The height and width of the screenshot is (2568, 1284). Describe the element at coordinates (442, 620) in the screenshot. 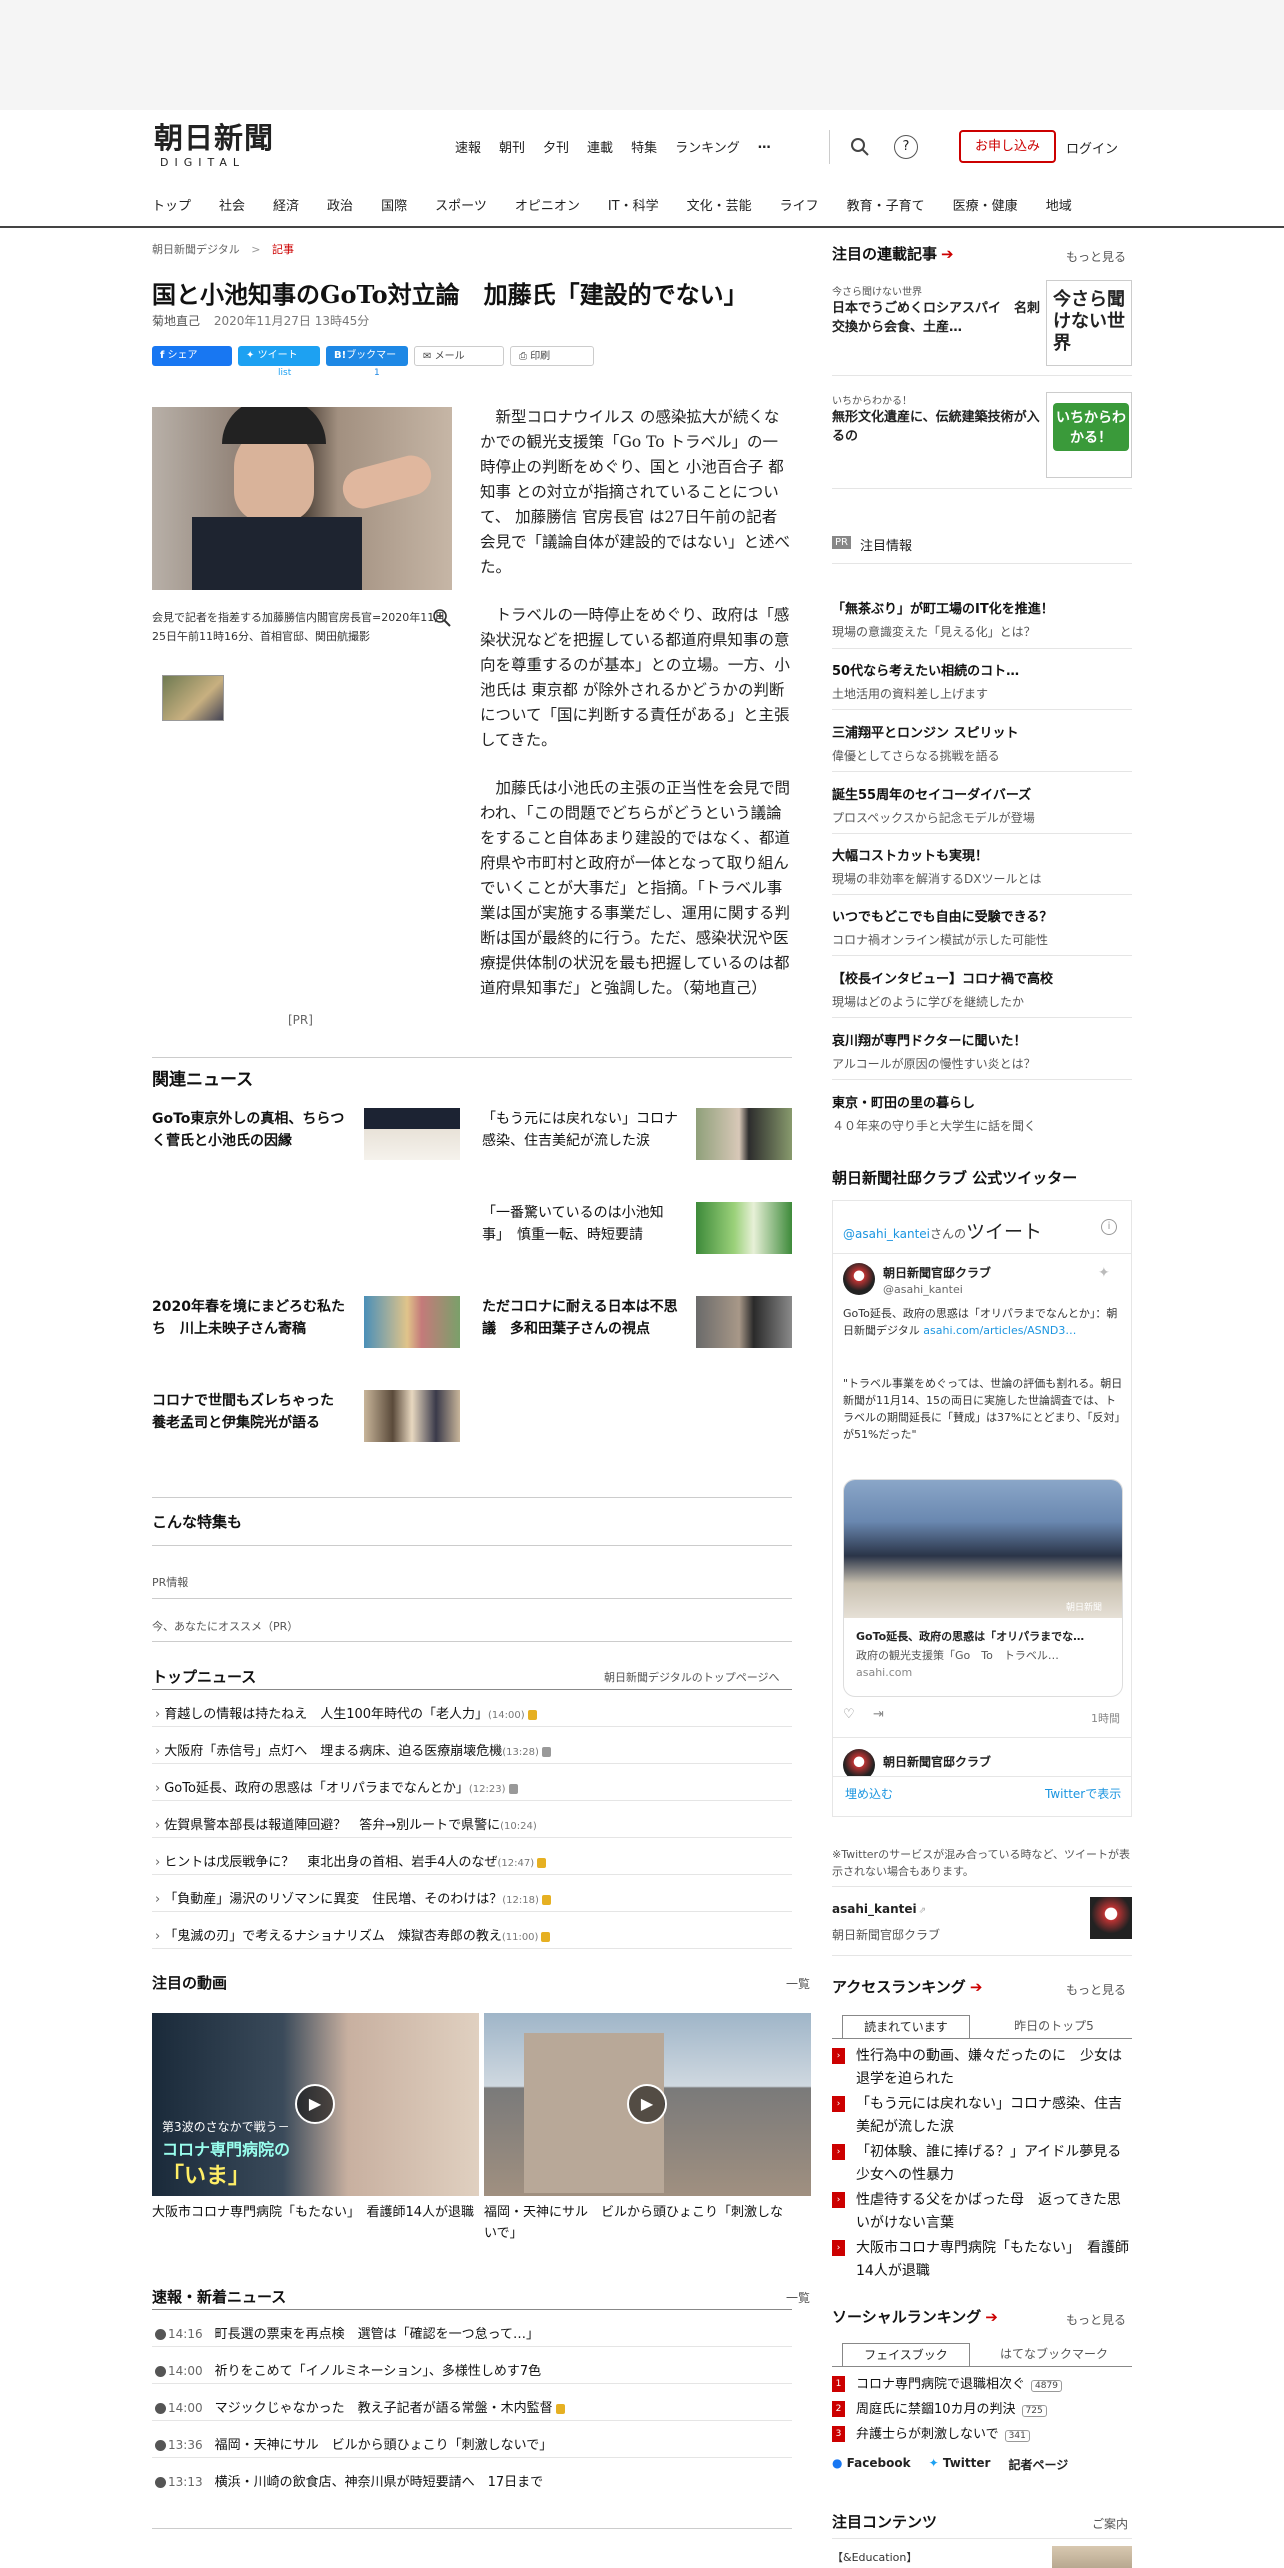

I see `zoom-icon` at that location.